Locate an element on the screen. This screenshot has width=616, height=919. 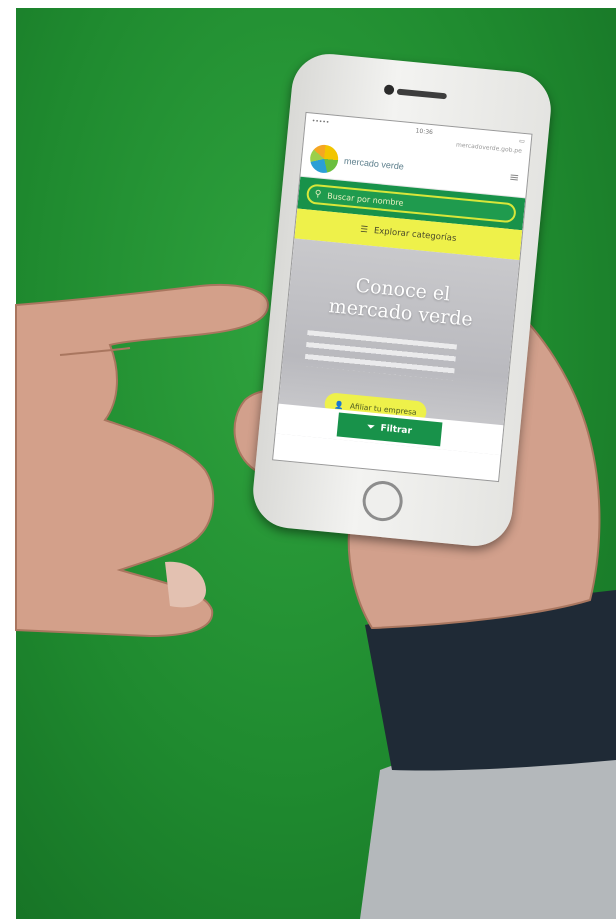
list-icon: ☰ is located at coordinates (364, 230).